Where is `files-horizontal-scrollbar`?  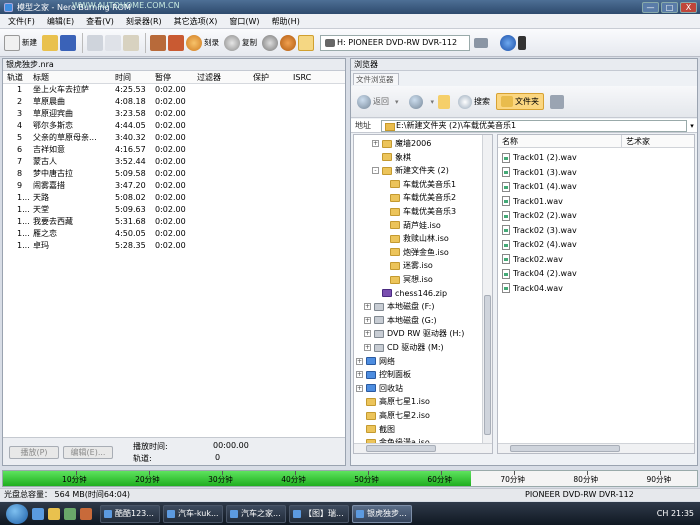
files-horizontal-scrollbar is located at coordinates (596, 448).